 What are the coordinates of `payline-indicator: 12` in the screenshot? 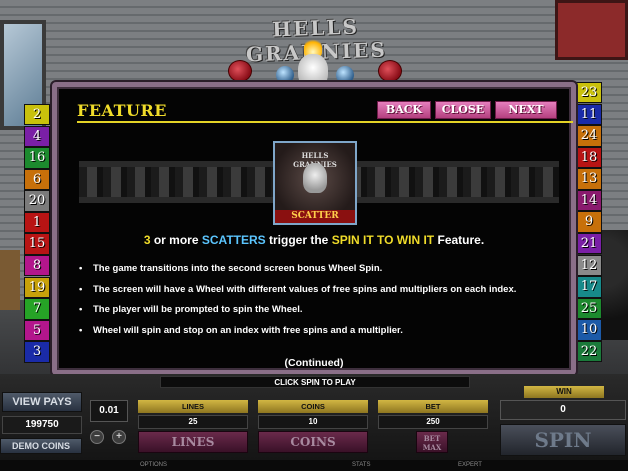 It's located at (589, 265).